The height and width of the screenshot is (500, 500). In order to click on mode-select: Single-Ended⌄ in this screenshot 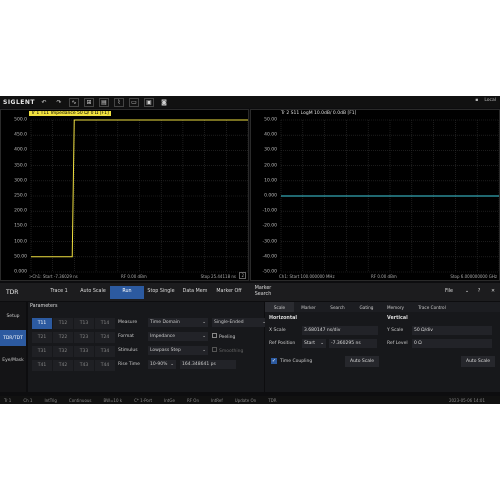, I will do `click(240, 322)`.